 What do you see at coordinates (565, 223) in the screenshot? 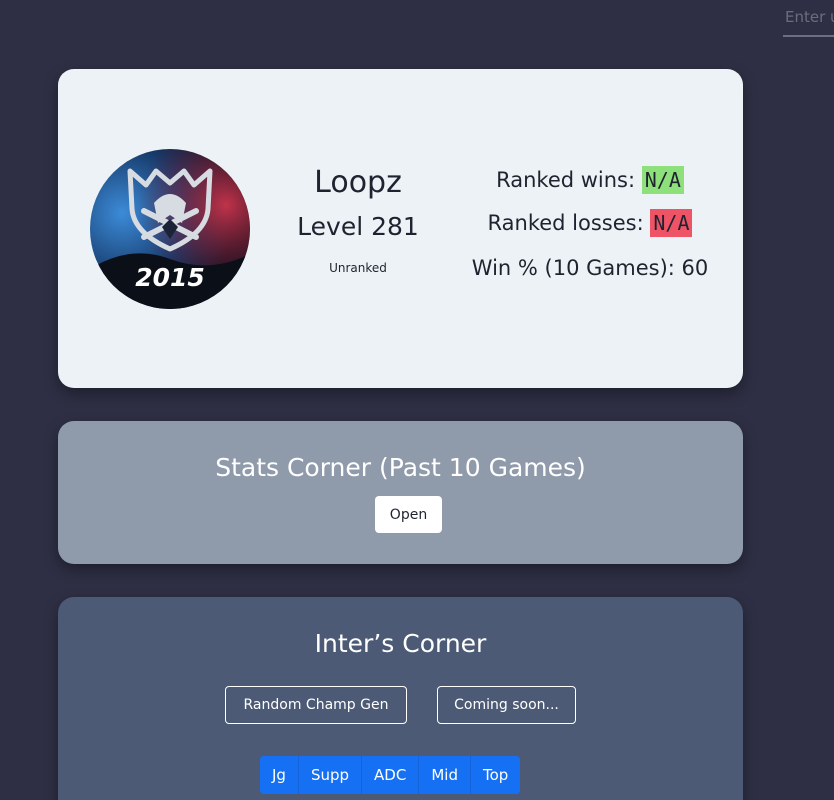
I see `ranked-losses-label: Ranked losses:` at bounding box center [565, 223].